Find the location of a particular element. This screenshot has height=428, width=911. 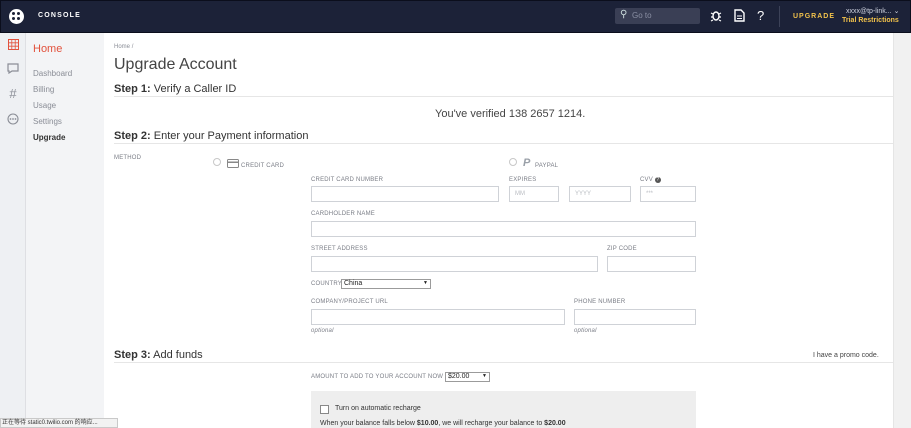

step3-prefix: Step 3: is located at coordinates (132, 355).